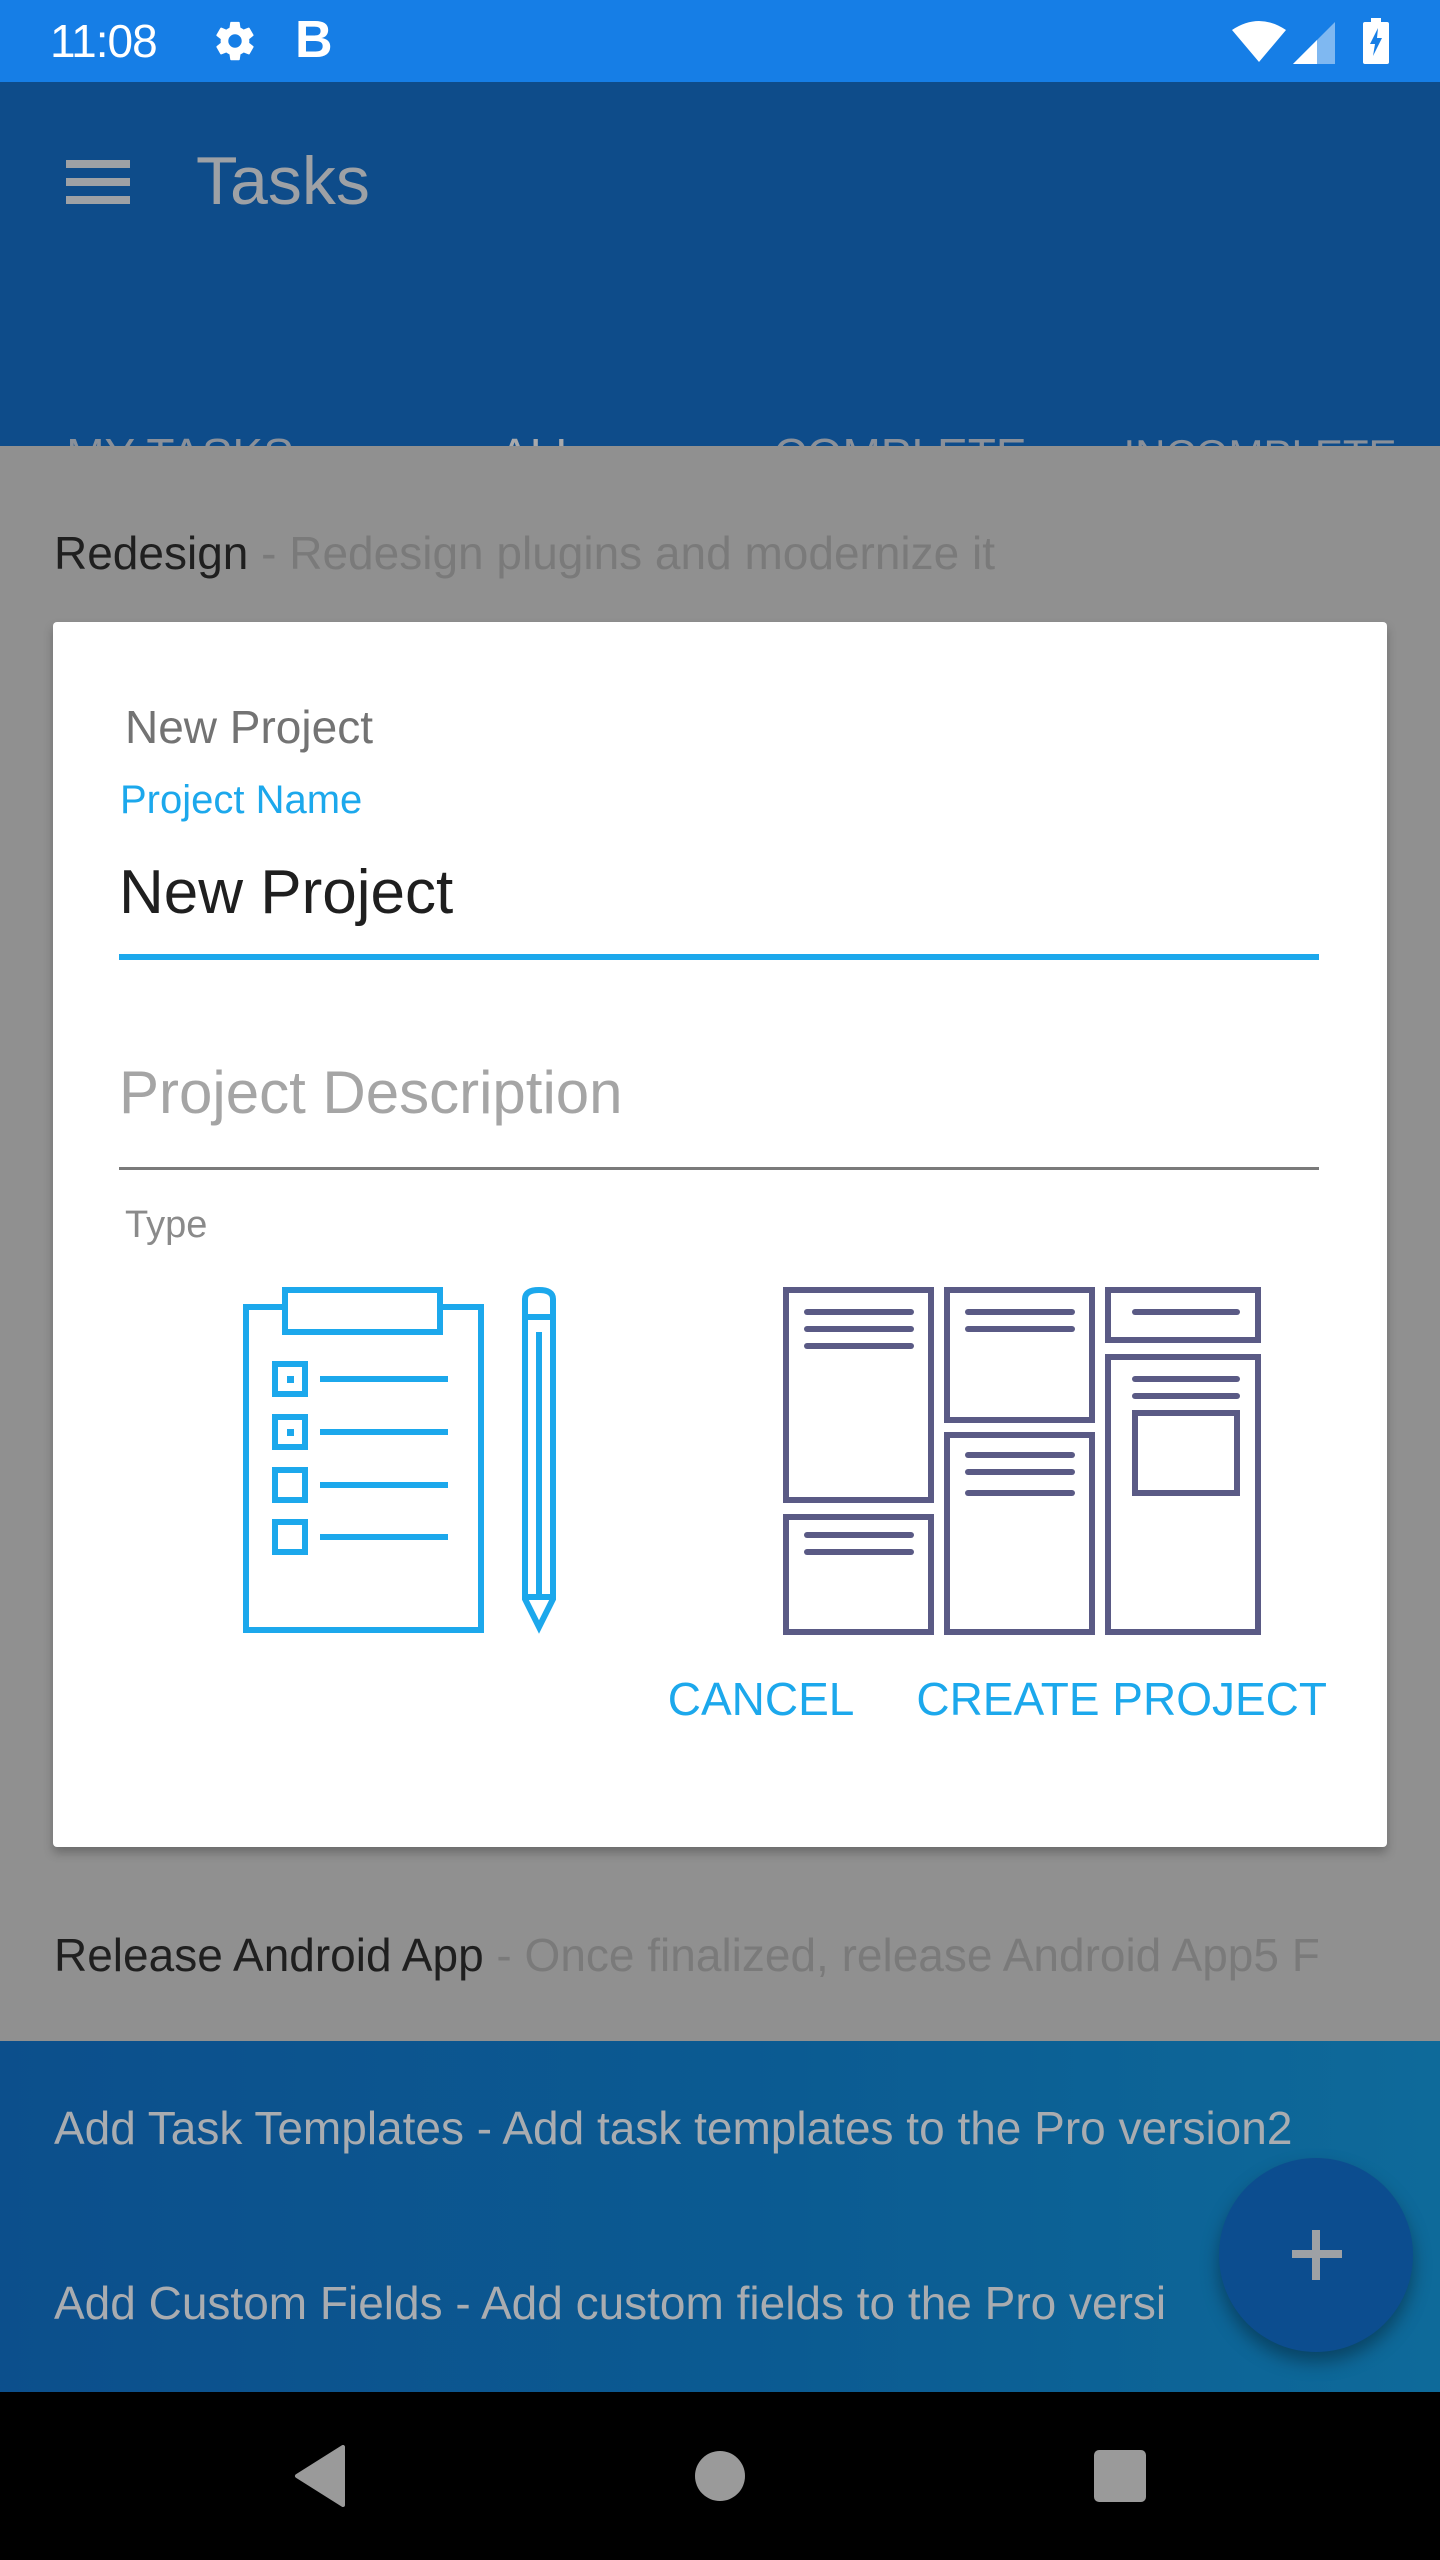 The width and height of the screenshot is (1440, 2560). What do you see at coordinates (399, 1460) in the screenshot?
I see `clipboard-checklist-icon` at bounding box center [399, 1460].